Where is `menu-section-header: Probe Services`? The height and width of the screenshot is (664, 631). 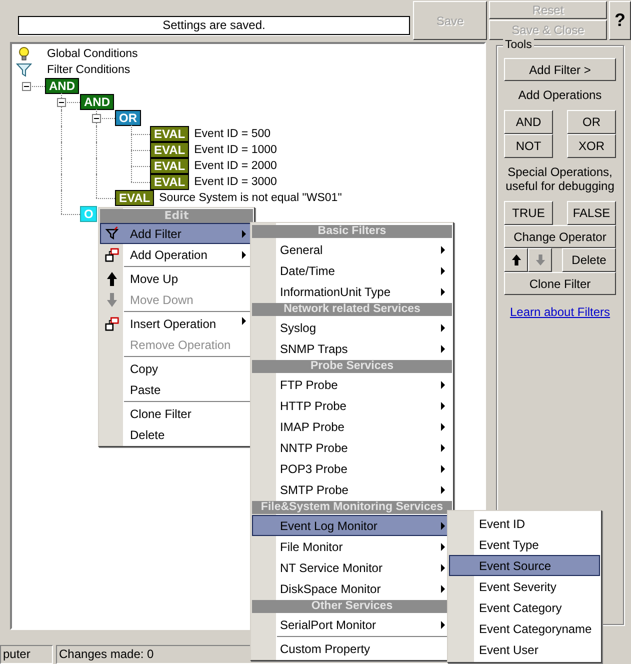 menu-section-header: Probe Services is located at coordinates (352, 366).